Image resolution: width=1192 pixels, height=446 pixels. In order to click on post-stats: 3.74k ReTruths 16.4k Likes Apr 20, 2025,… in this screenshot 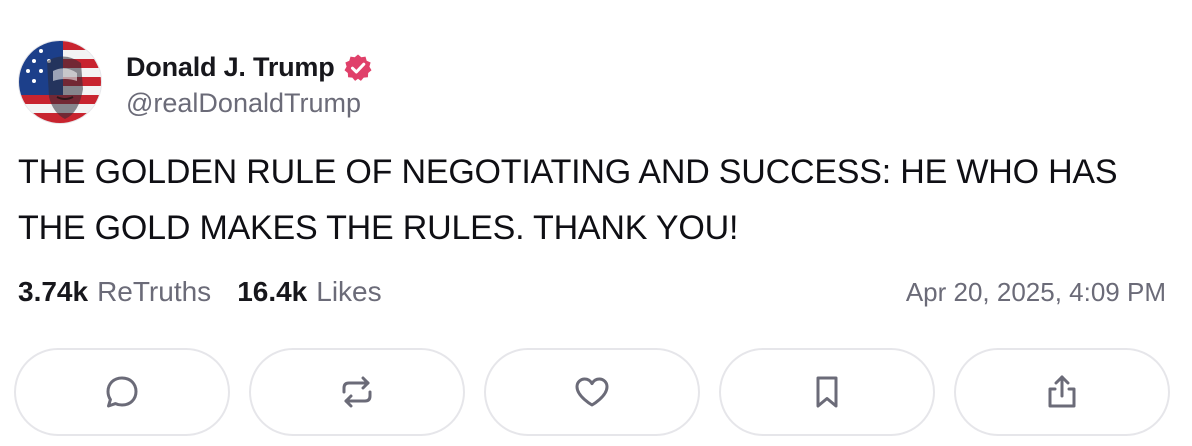, I will do `click(592, 292)`.